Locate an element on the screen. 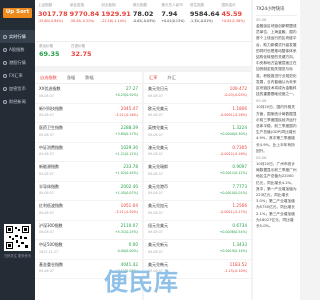 The width and height of the screenshot is (320, 300). index-tabs: 自选指数 涨幅 跌幅 is located at coordinates (88, 78).